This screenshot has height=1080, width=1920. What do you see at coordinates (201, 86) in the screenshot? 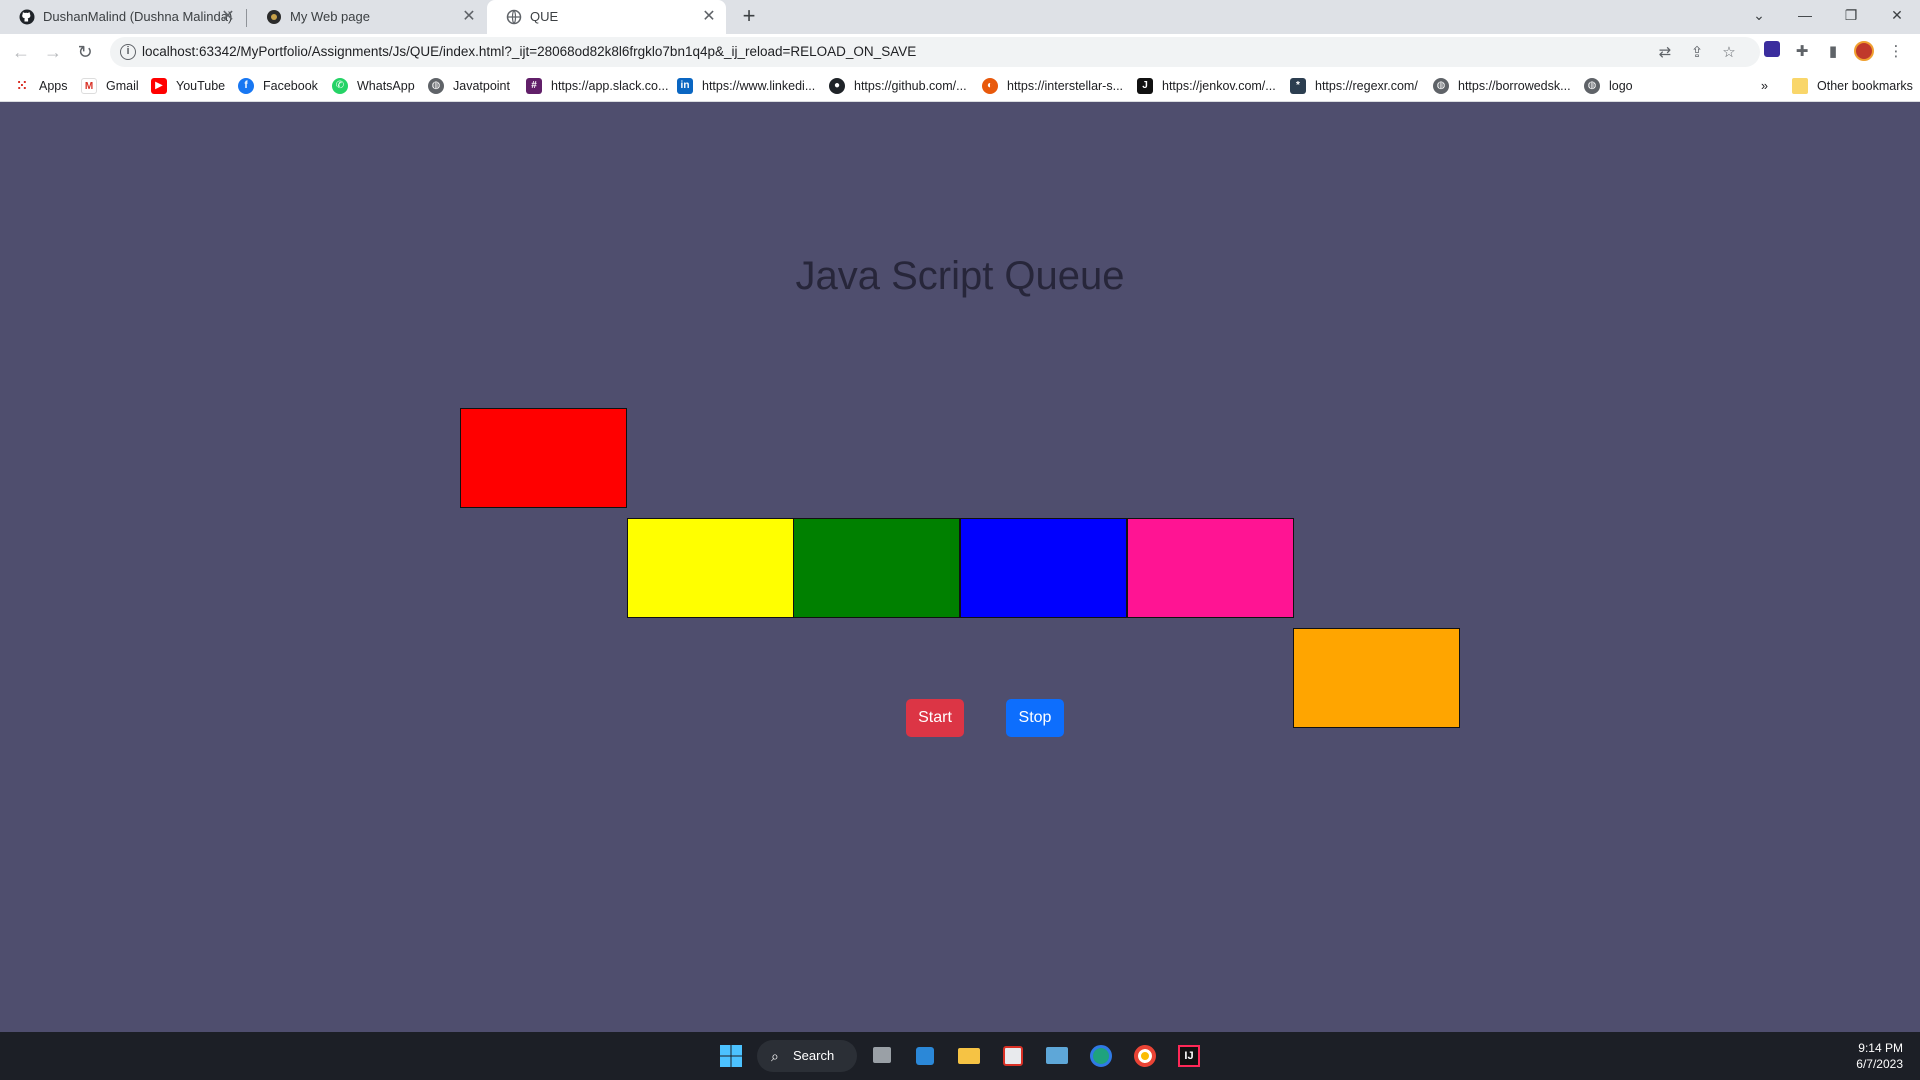
I see `bookmark-label: YouTube` at bounding box center [201, 86].